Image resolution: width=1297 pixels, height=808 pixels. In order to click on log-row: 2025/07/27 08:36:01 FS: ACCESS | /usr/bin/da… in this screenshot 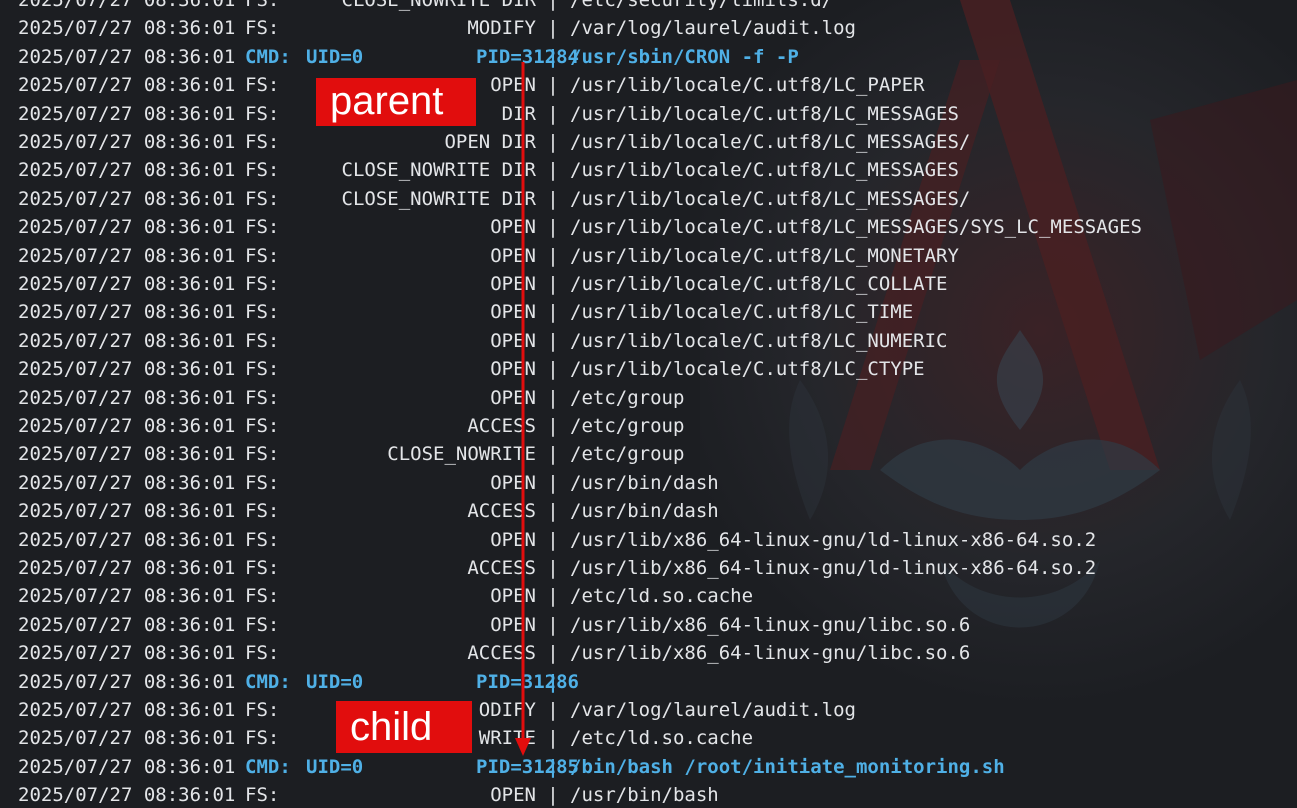, I will do `click(368, 511)`.